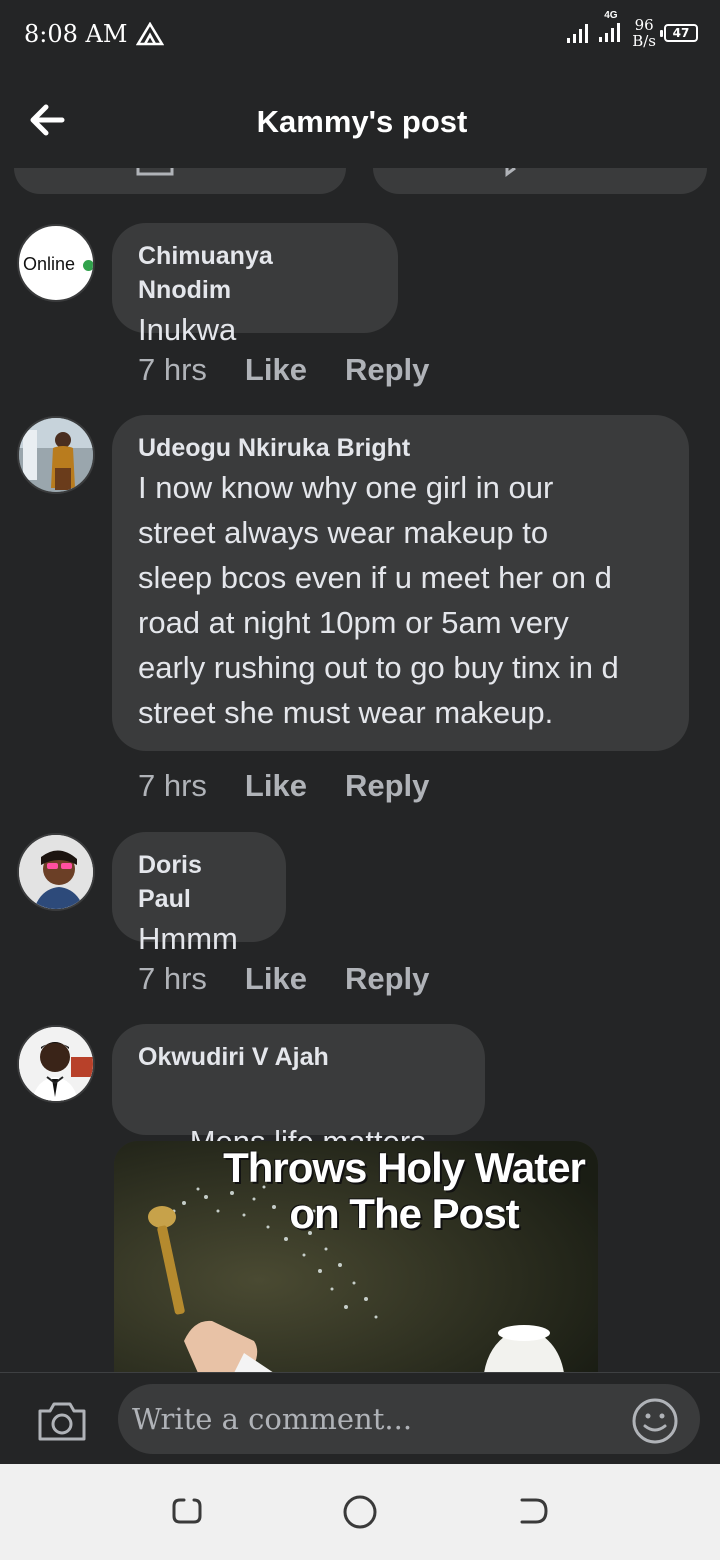 The height and width of the screenshot is (1560, 720). What do you see at coordinates (255, 273) in the screenshot?
I see `comment-author: Chimuanya Nnodim` at bounding box center [255, 273].